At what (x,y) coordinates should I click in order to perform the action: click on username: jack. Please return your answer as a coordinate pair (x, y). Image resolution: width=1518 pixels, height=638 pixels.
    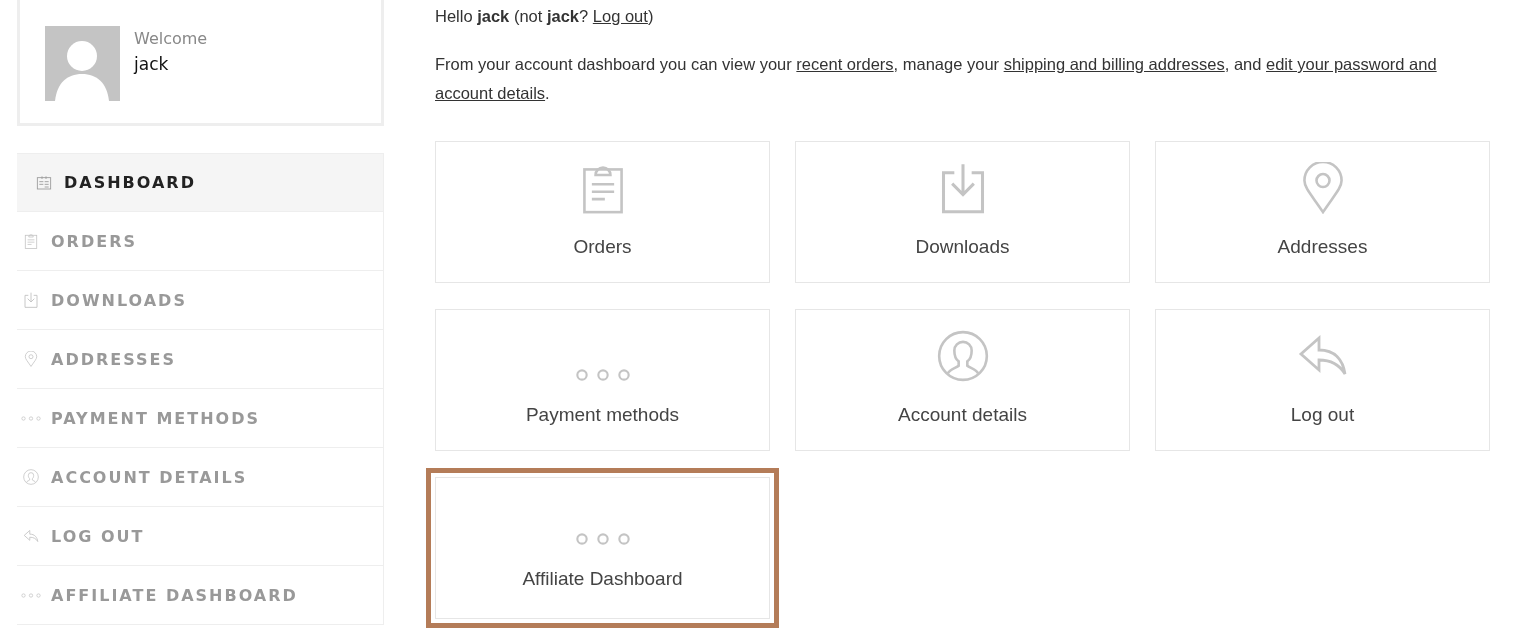
    Looking at the image, I should click on (152, 64).